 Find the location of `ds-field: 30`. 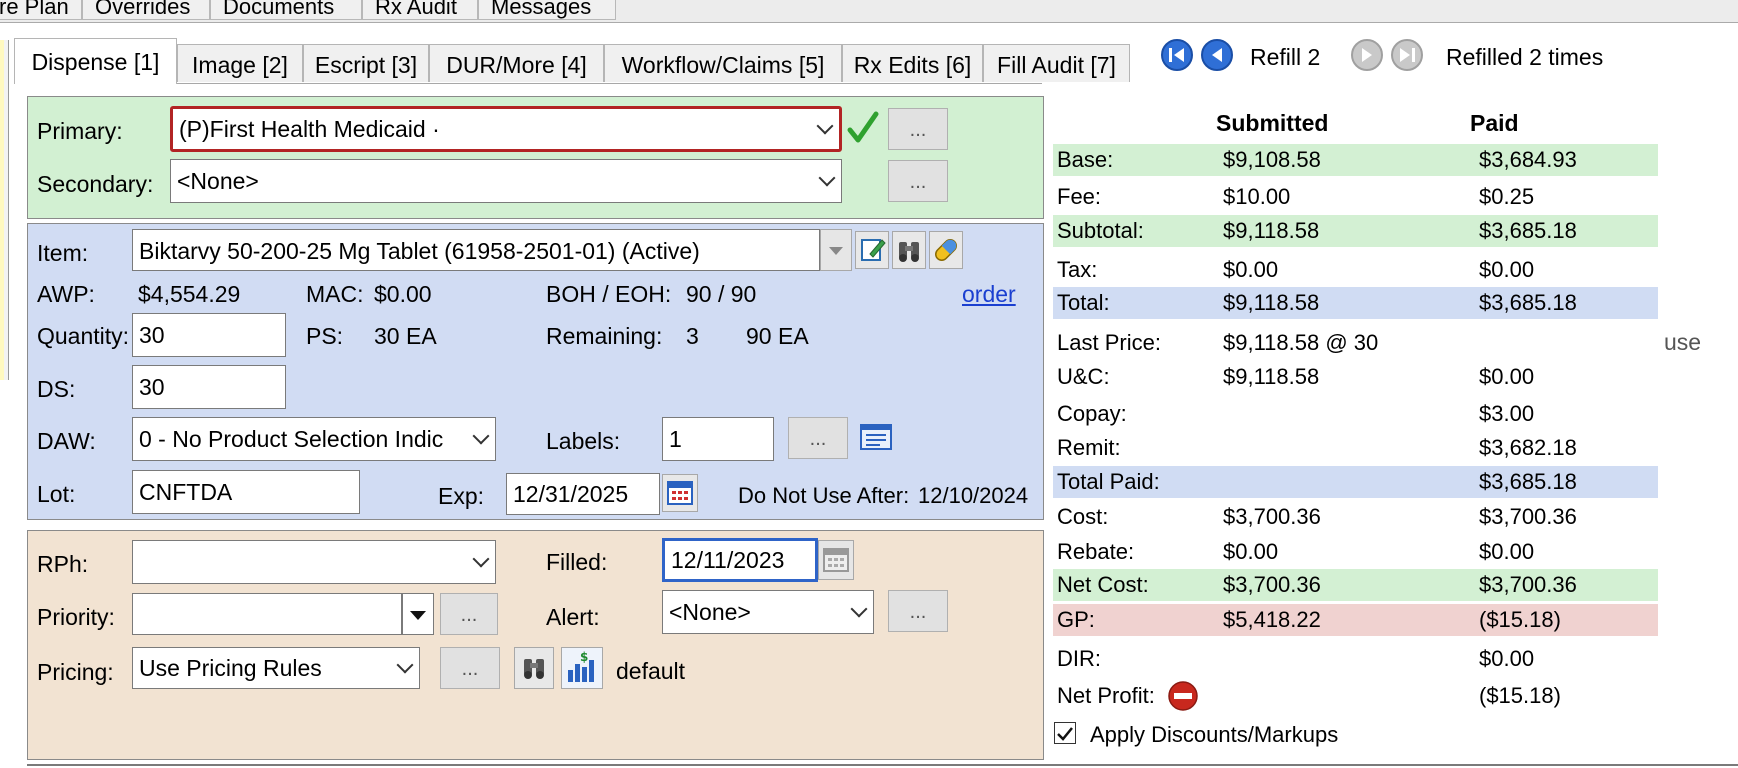

ds-field: 30 is located at coordinates (209, 387).